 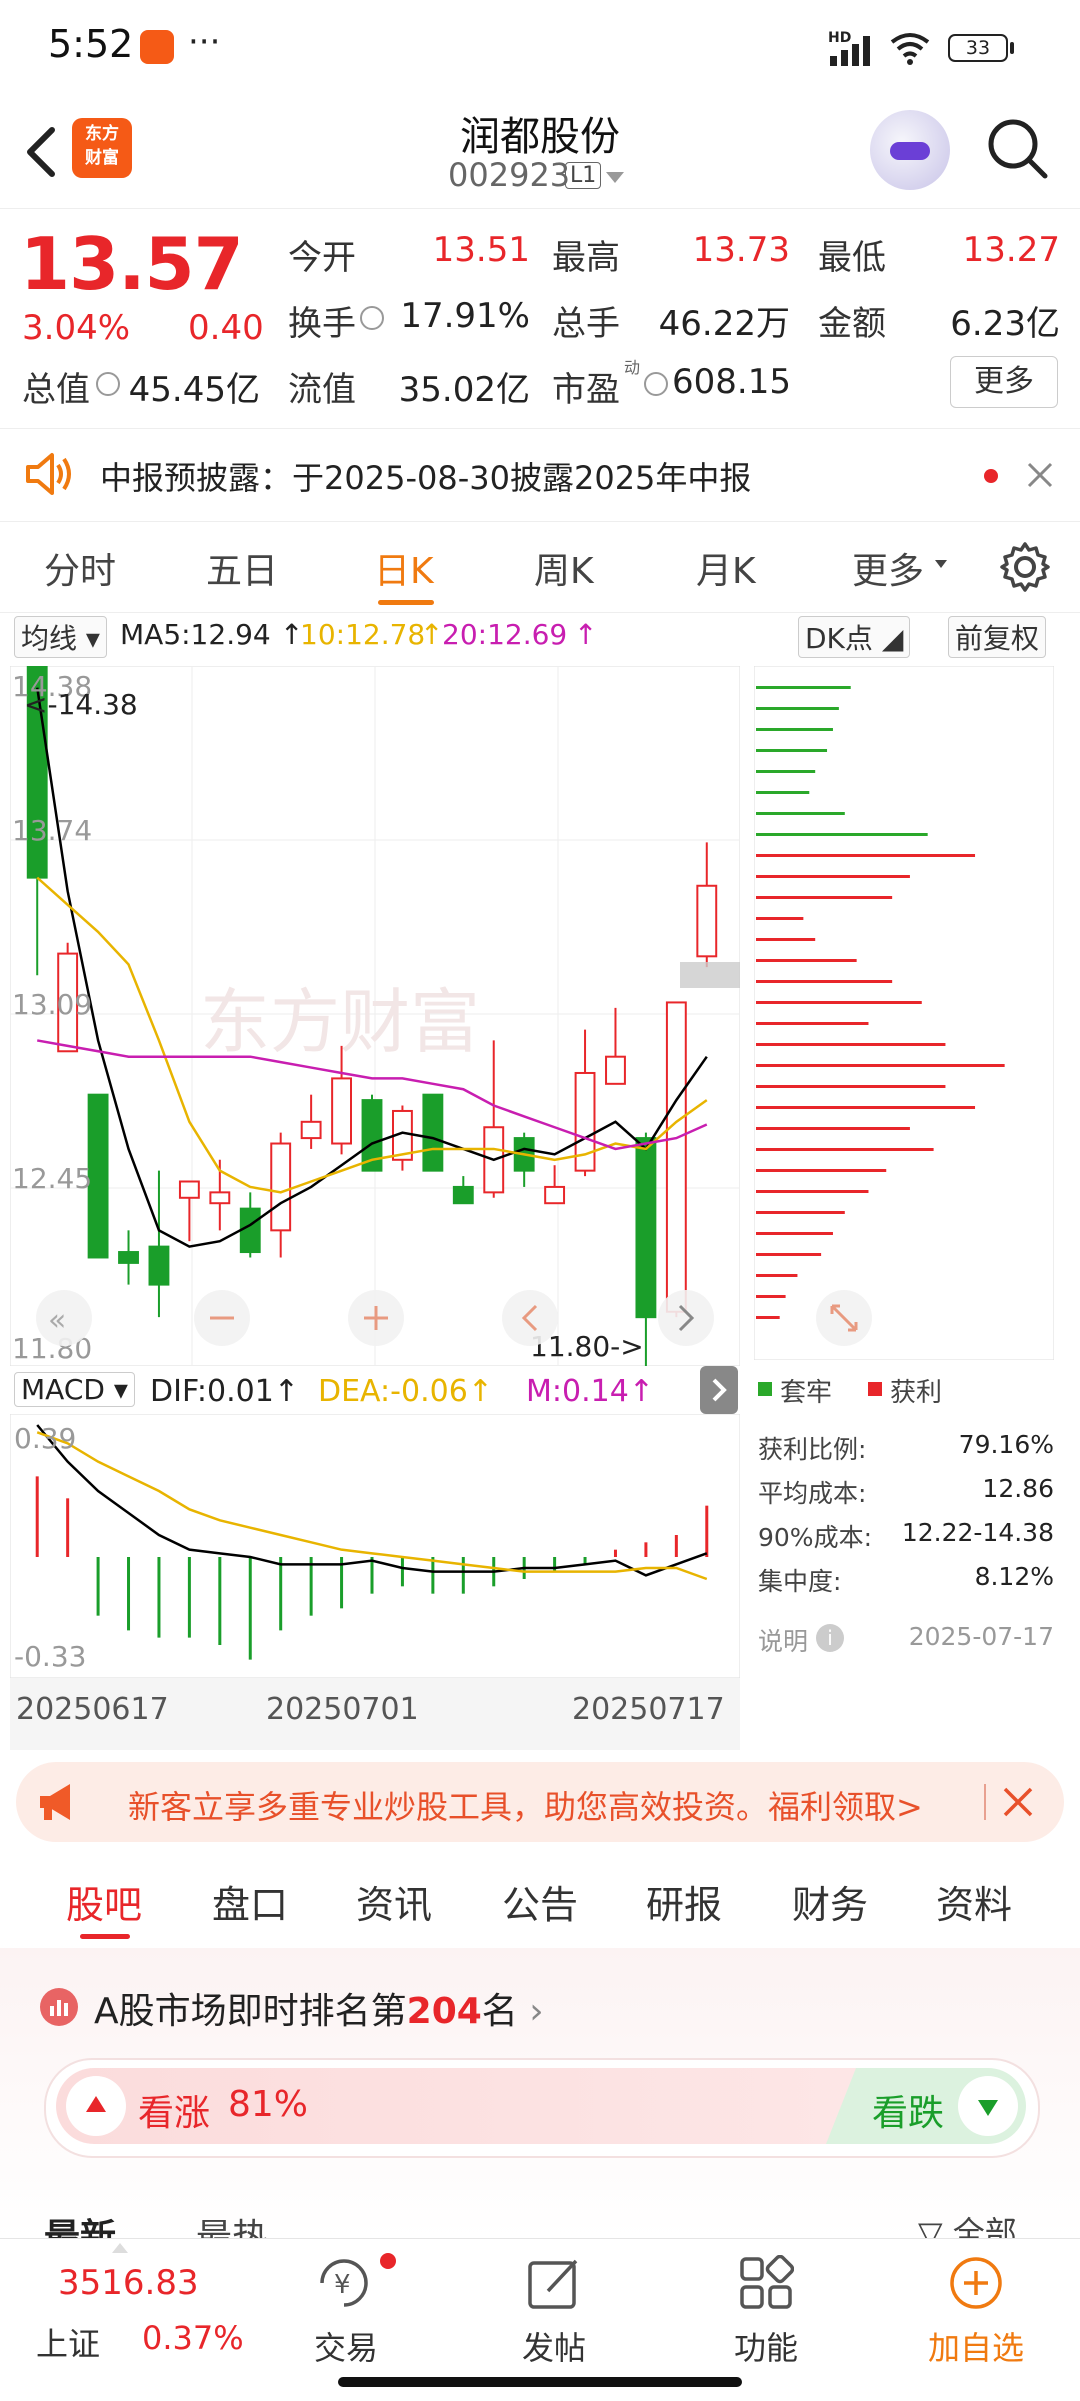 What do you see at coordinates (222, 1318) in the screenshot?
I see `zoom-out-button` at bounding box center [222, 1318].